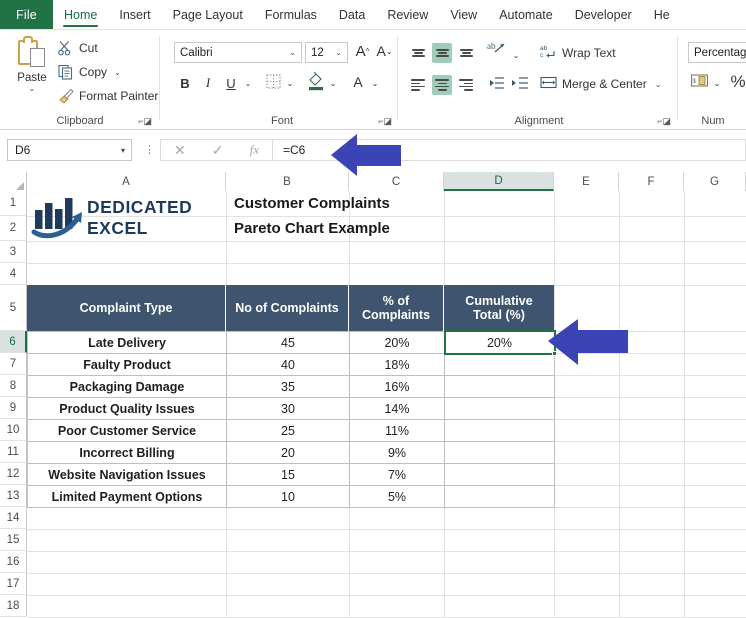 This screenshot has height=618, width=746. Describe the element at coordinates (127, 430) in the screenshot. I see `table-row: Poor Customer Service` at that location.